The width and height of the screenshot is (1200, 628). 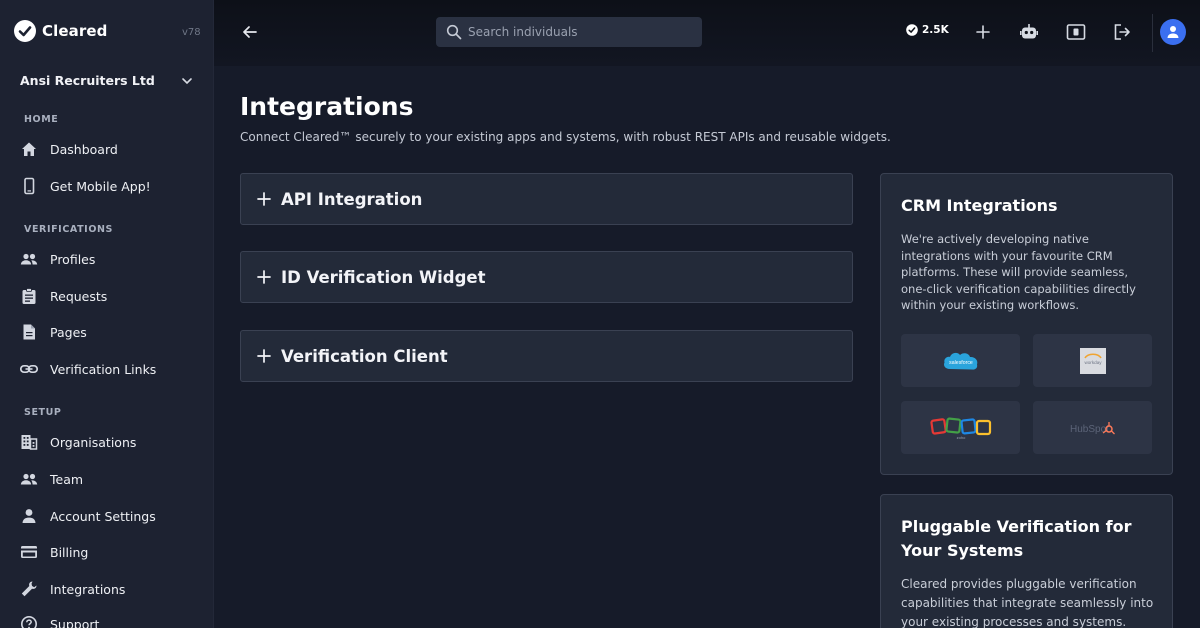 I want to click on credit-card-icon, so click(x=29, y=552).